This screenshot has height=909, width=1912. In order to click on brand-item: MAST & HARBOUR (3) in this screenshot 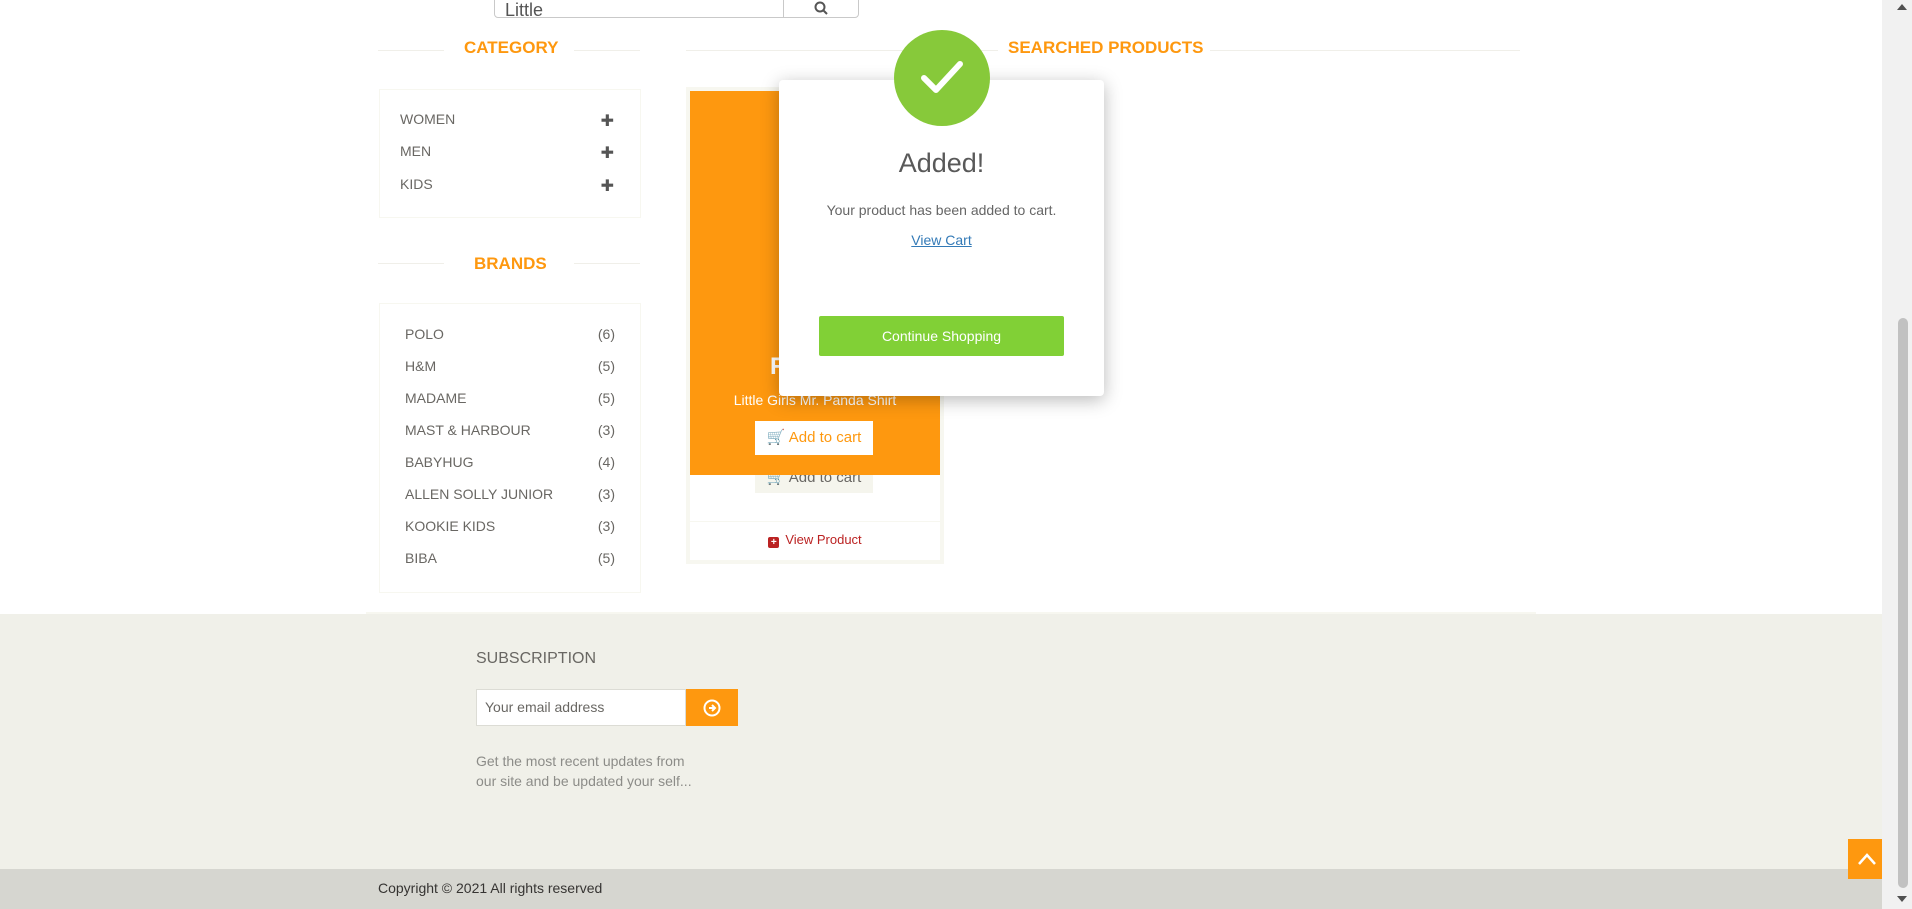, I will do `click(510, 432)`.